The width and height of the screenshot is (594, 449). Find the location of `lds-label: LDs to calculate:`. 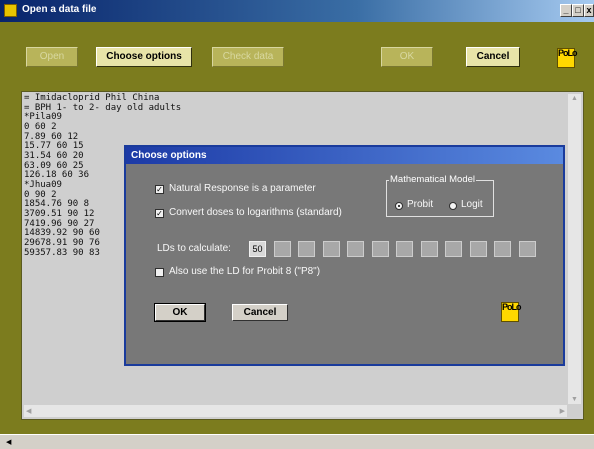

lds-label: LDs to calculate: is located at coordinates (194, 248).